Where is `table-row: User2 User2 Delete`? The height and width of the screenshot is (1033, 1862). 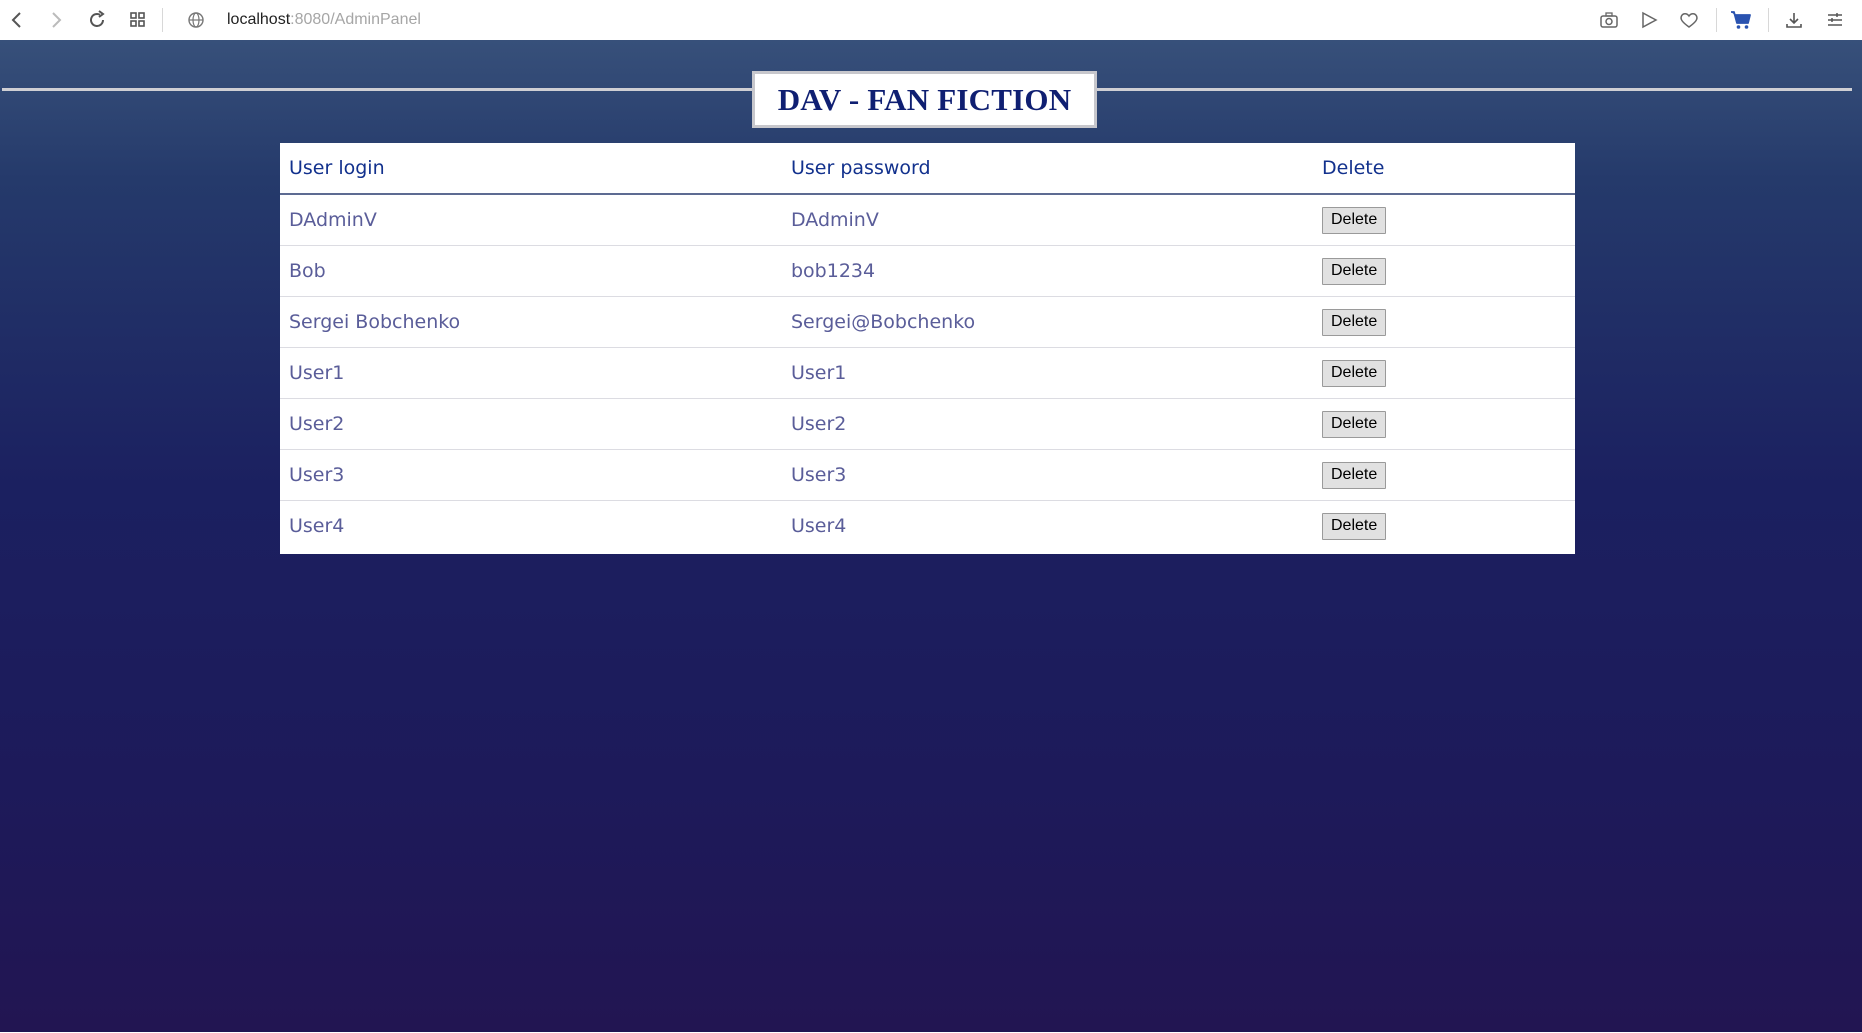
table-row: User2 User2 Delete is located at coordinates (927, 424).